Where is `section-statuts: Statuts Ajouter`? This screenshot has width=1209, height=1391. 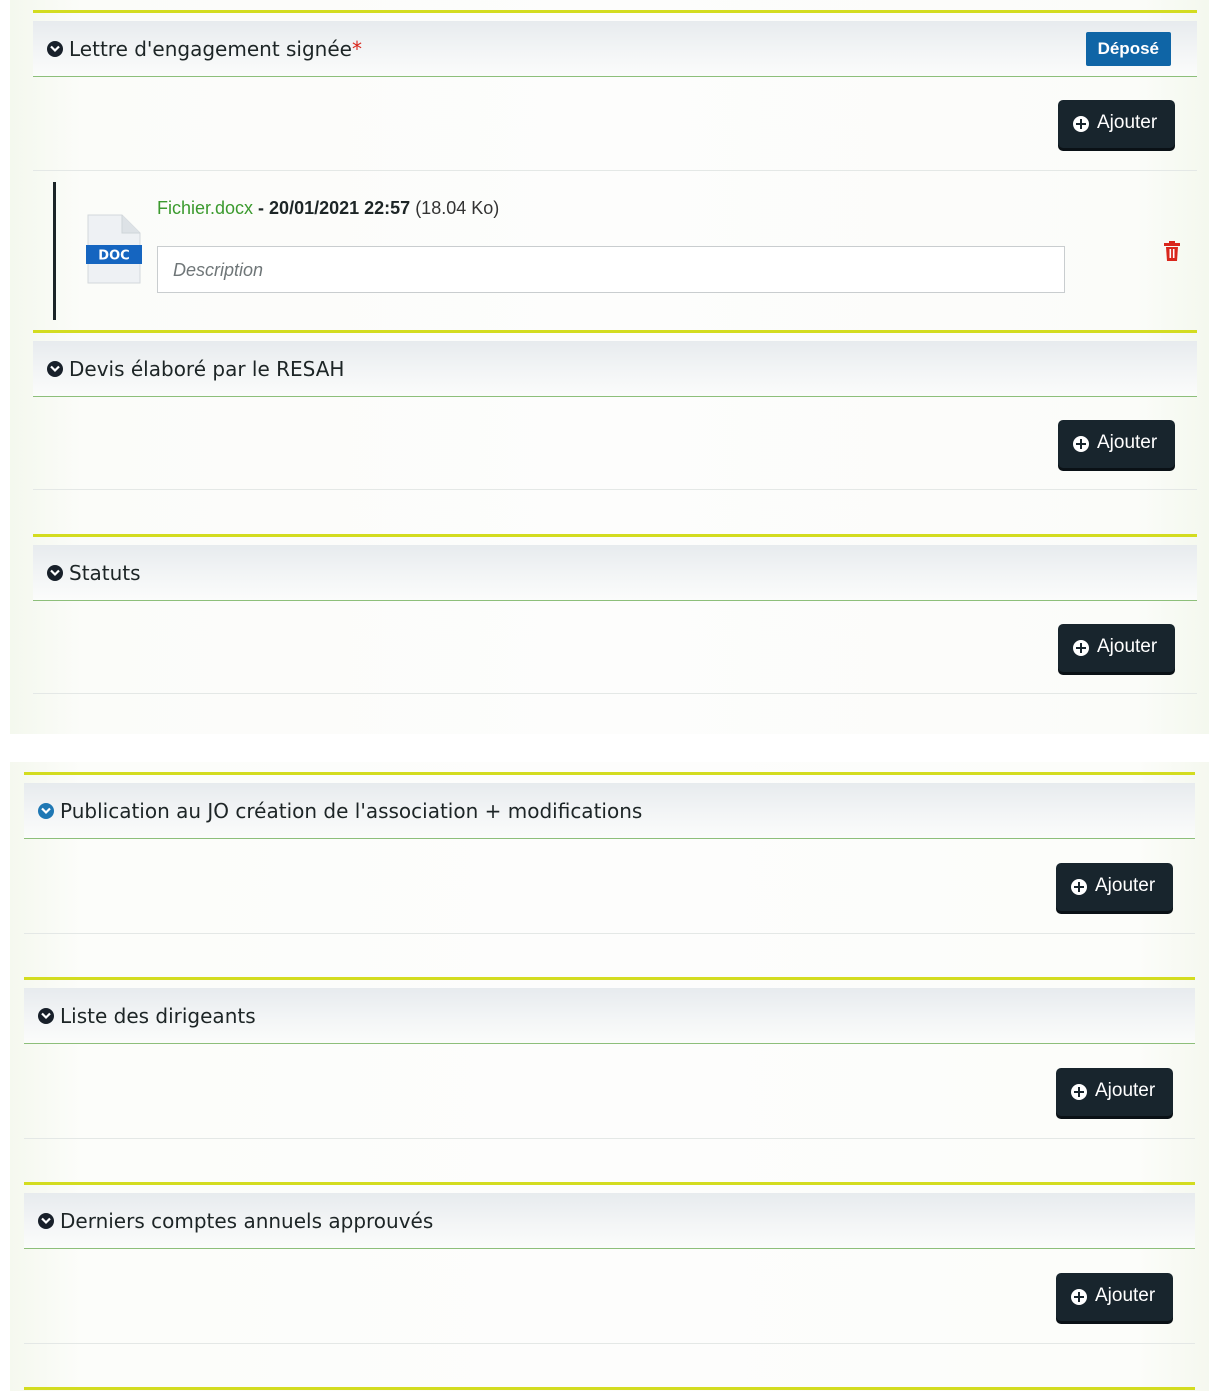
section-statuts: Statuts Ajouter is located at coordinates (615, 615).